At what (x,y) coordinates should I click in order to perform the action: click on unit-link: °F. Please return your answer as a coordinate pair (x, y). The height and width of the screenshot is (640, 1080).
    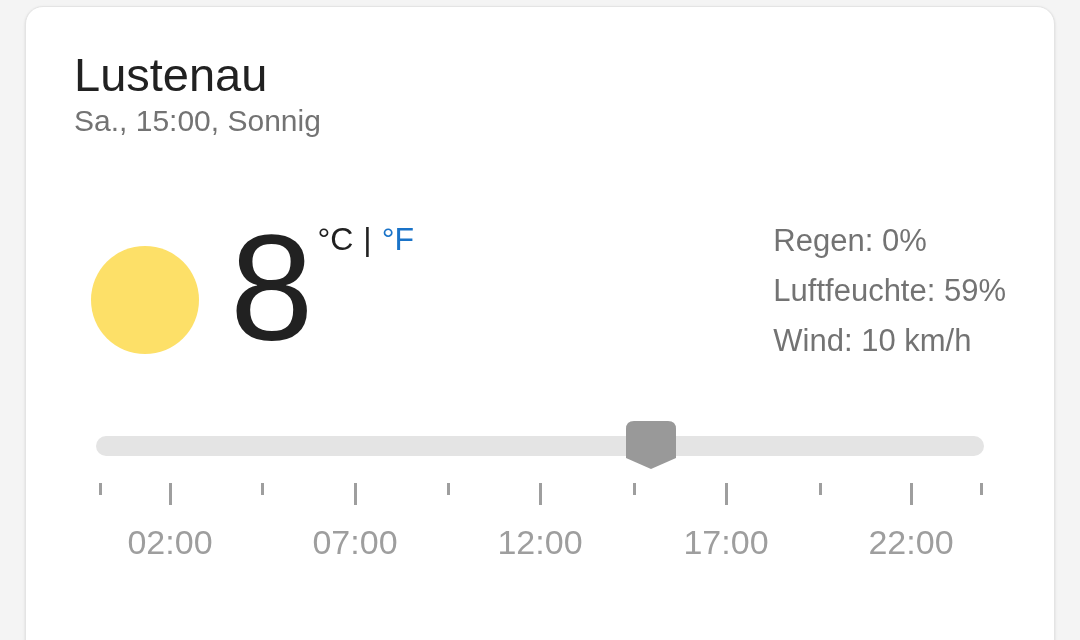
    Looking at the image, I should click on (397, 239).